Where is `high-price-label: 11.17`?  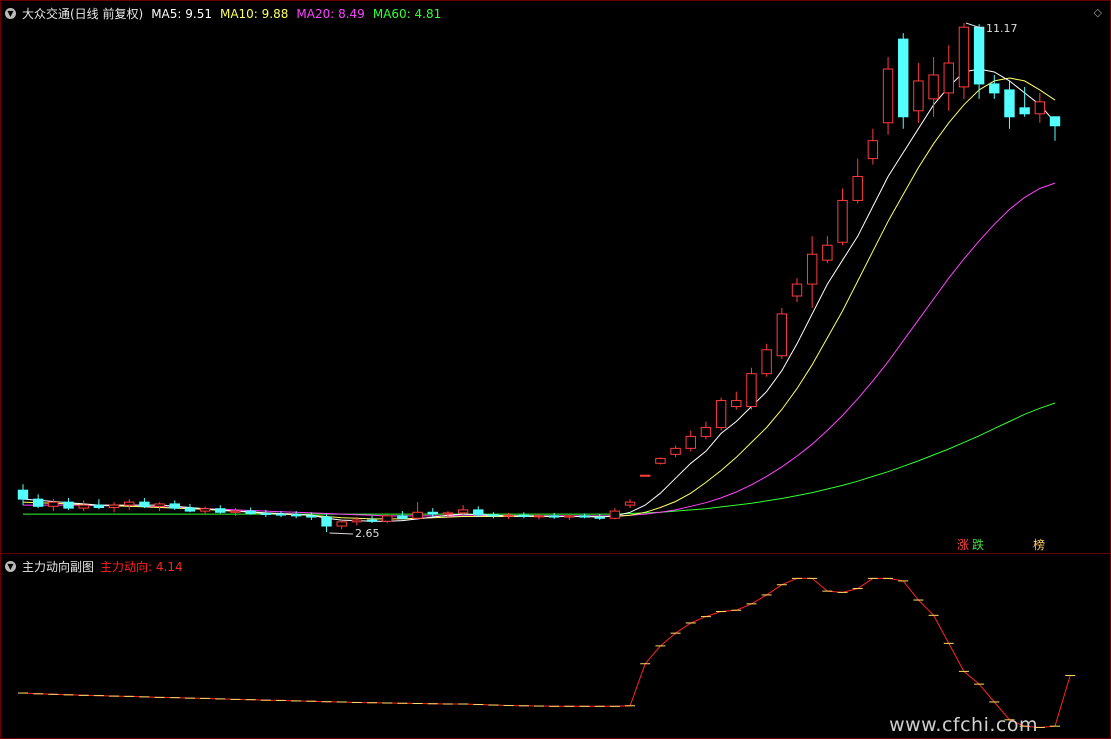
high-price-label: 11.17 is located at coordinates (1002, 28).